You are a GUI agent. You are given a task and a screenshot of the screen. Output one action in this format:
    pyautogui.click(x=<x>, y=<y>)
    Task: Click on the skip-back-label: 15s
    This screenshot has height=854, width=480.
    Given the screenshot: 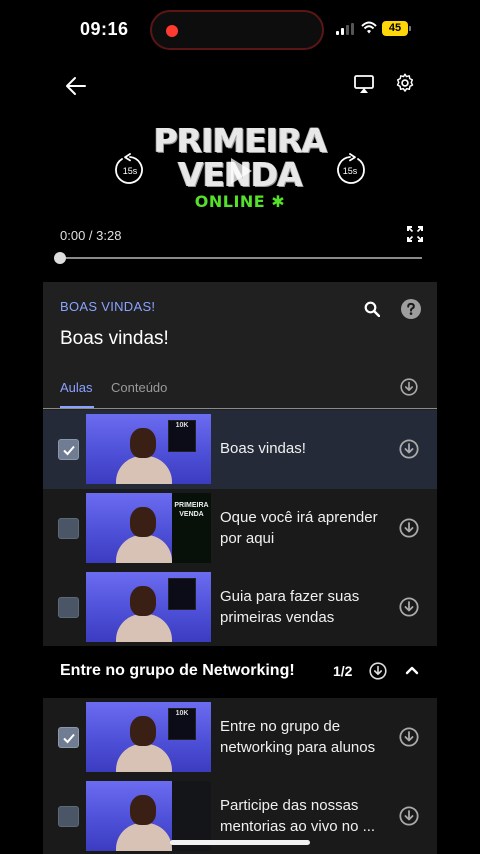 What is the action you would take?
    pyautogui.click(x=130, y=171)
    